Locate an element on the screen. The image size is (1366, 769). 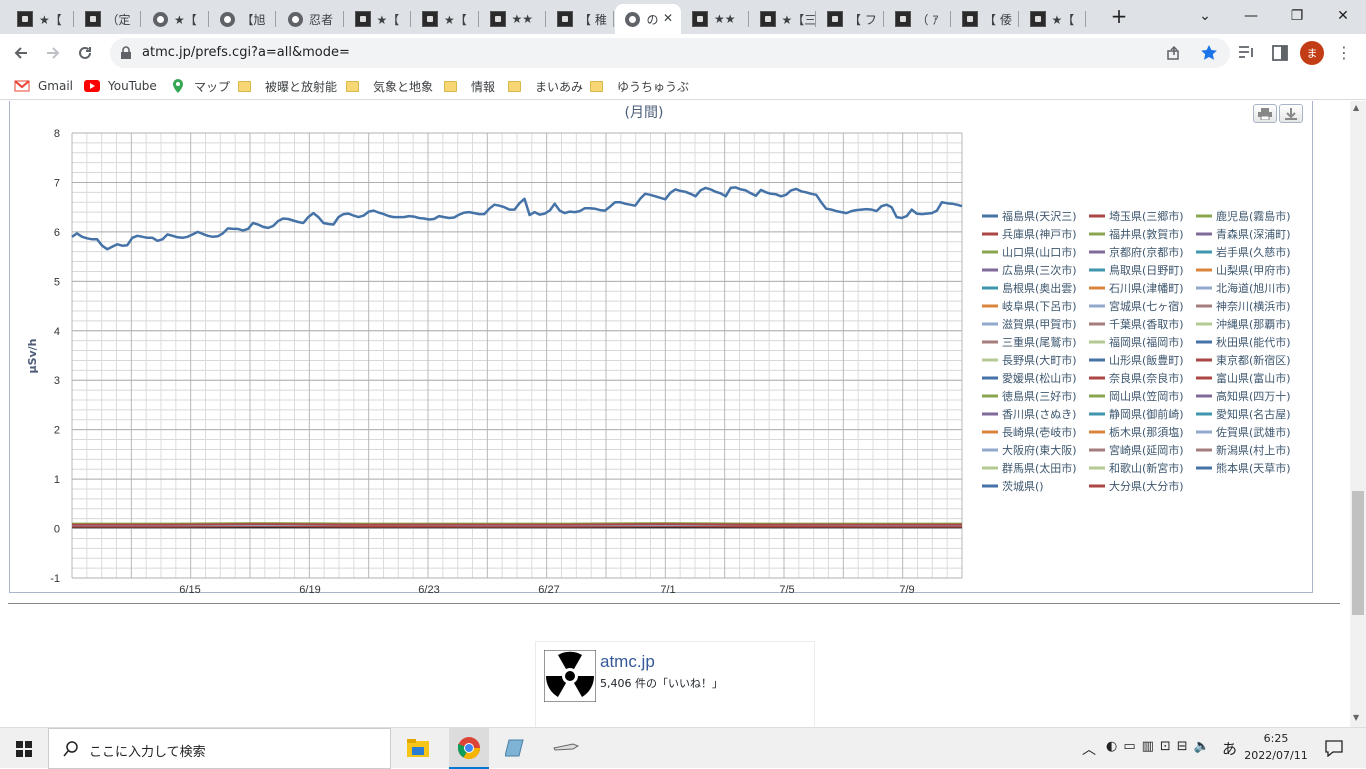
bookmark-2: マップ is located at coordinates (200, 86).